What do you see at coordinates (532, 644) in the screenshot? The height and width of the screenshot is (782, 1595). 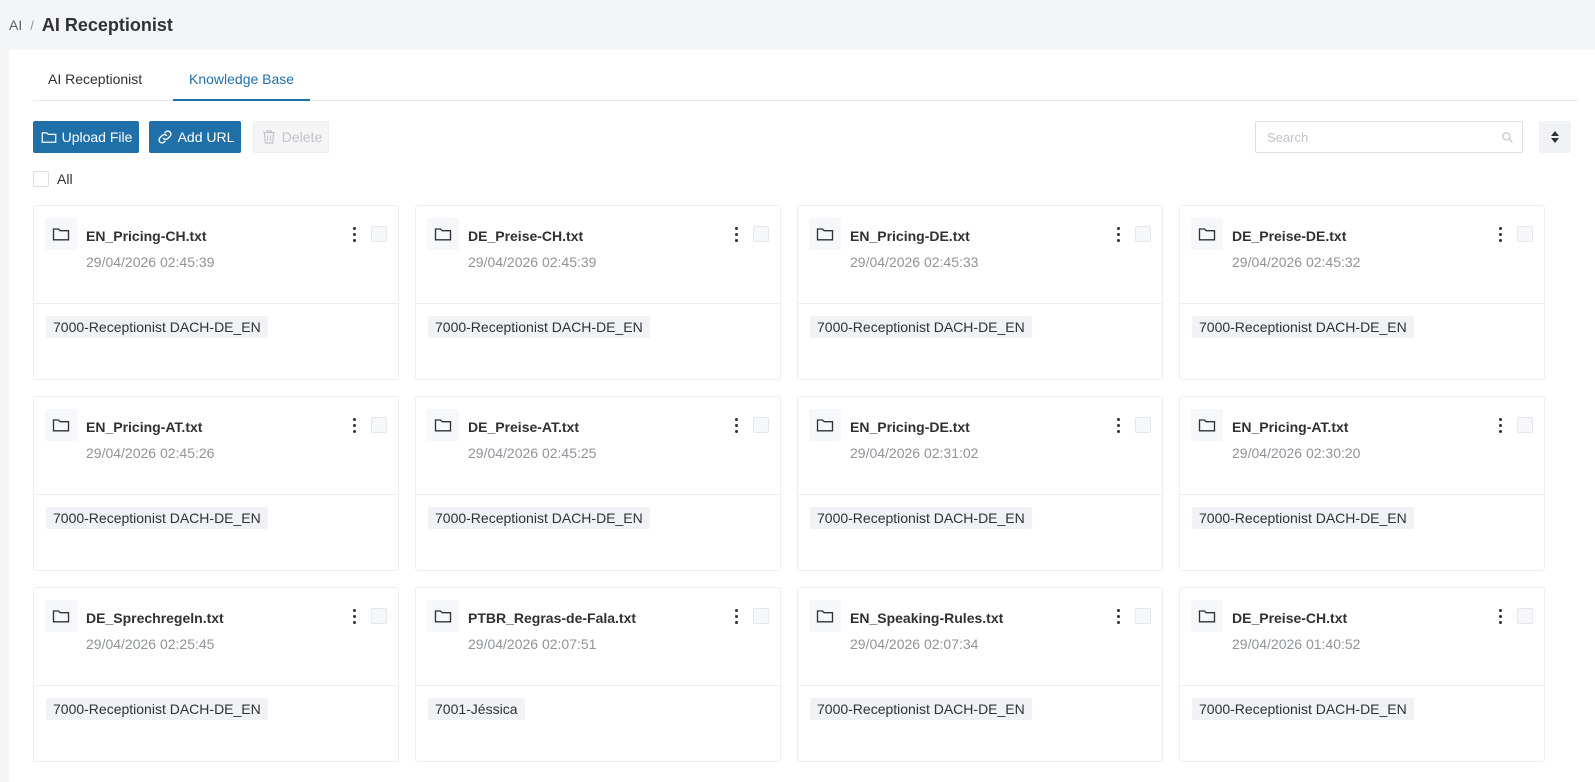 I see `file-date: 29/04/2026 02:07:51` at bounding box center [532, 644].